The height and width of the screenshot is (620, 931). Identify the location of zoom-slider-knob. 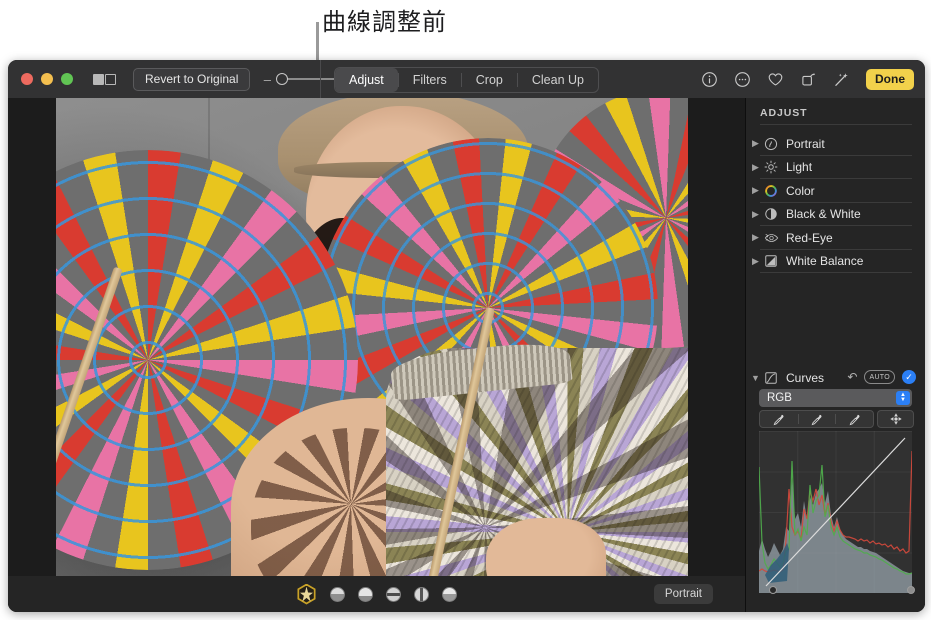
(282, 79).